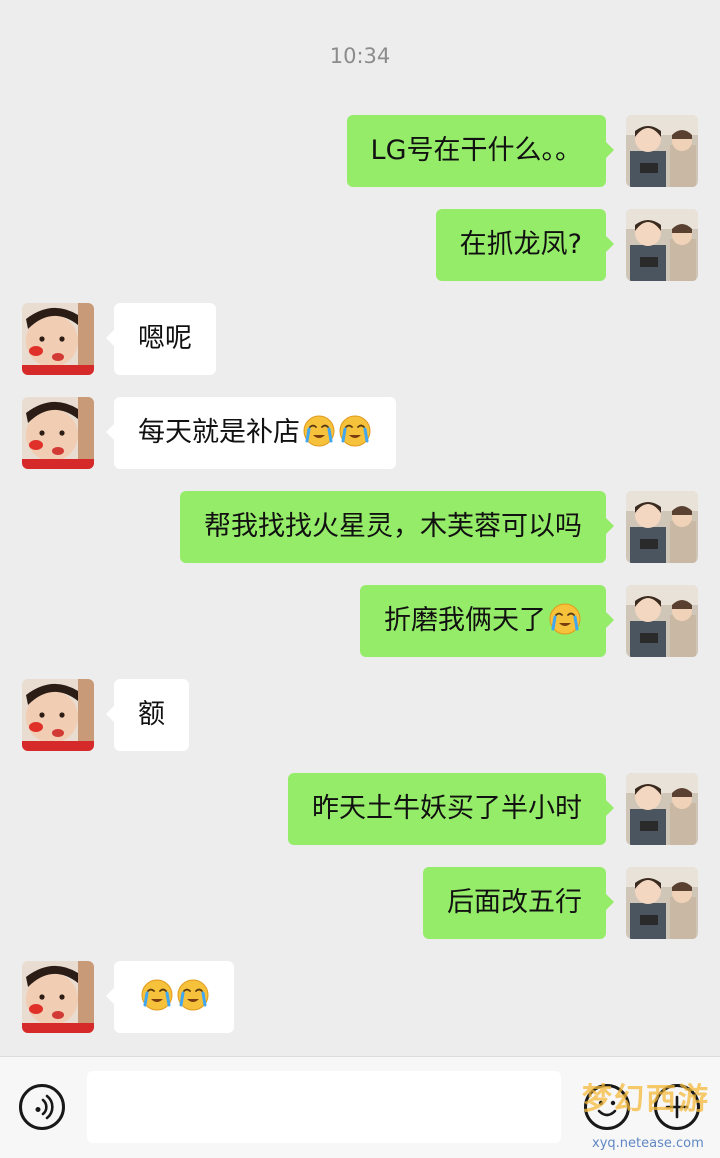 The image size is (720, 1158). Describe the element at coordinates (465, 620) in the screenshot. I see `message-text: 折磨我俩天了` at that location.